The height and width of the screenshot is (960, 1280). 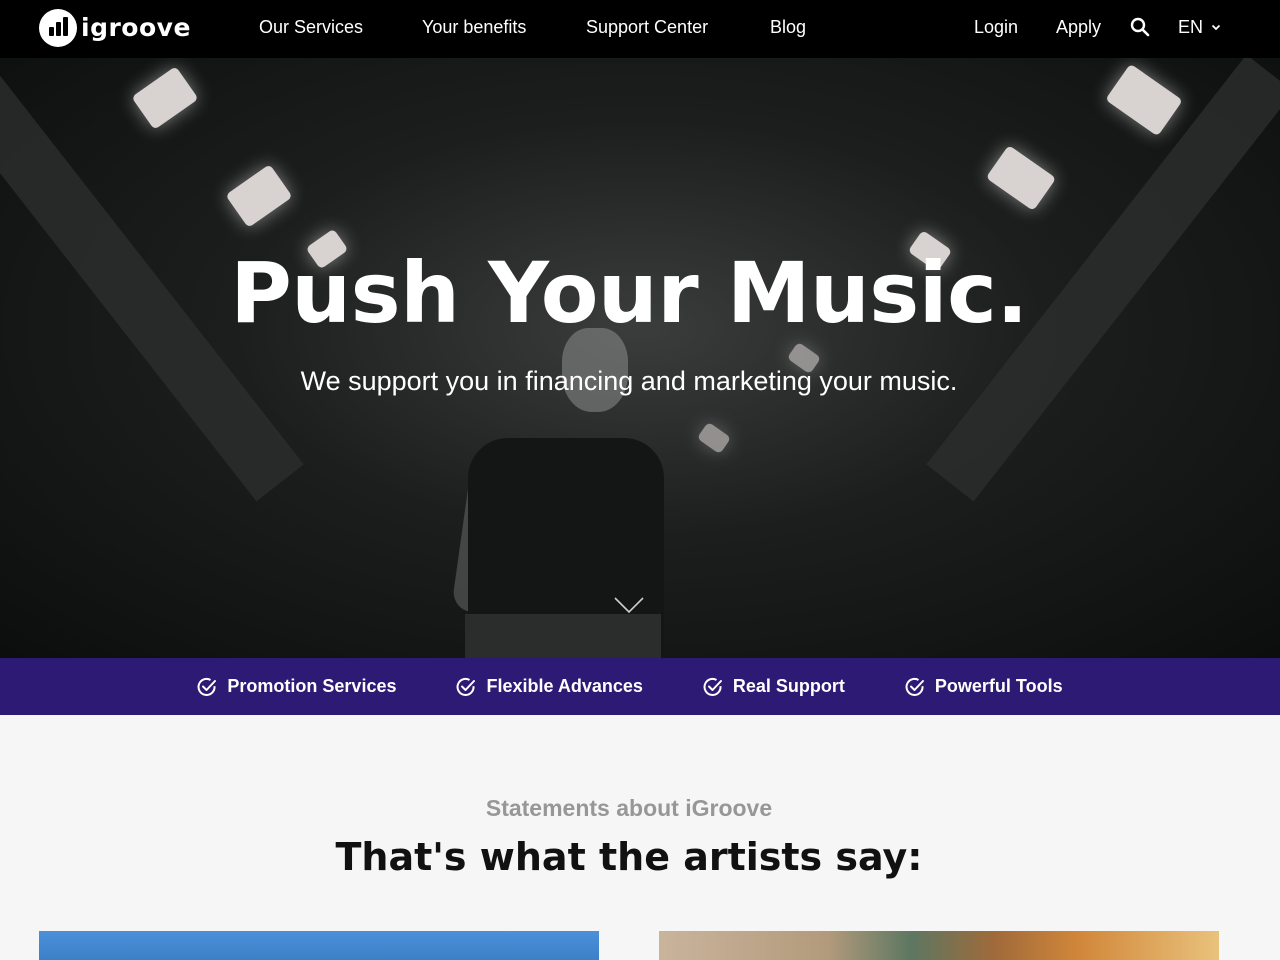 What do you see at coordinates (996, 27) in the screenshot?
I see `login-link: Login` at bounding box center [996, 27].